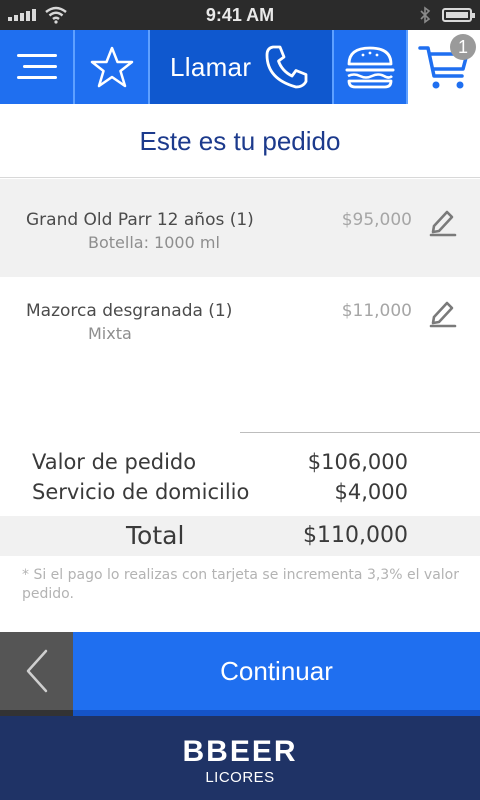 This screenshot has width=480, height=800. I want to click on status-time: 9:41 AM, so click(240, 15).